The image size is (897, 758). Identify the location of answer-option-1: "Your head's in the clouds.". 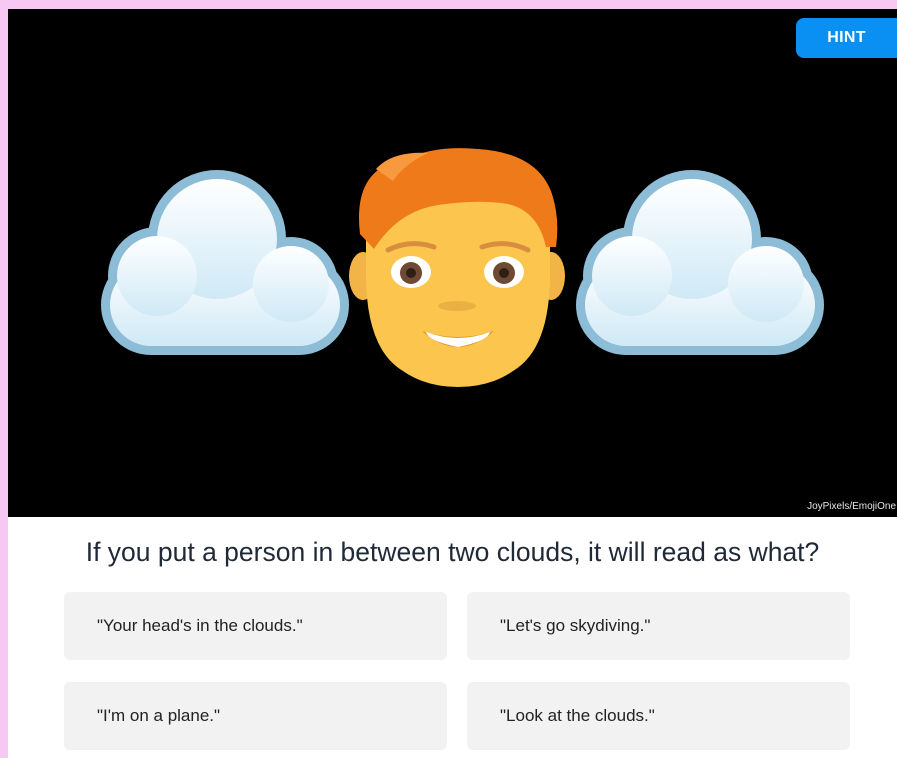
(255, 626).